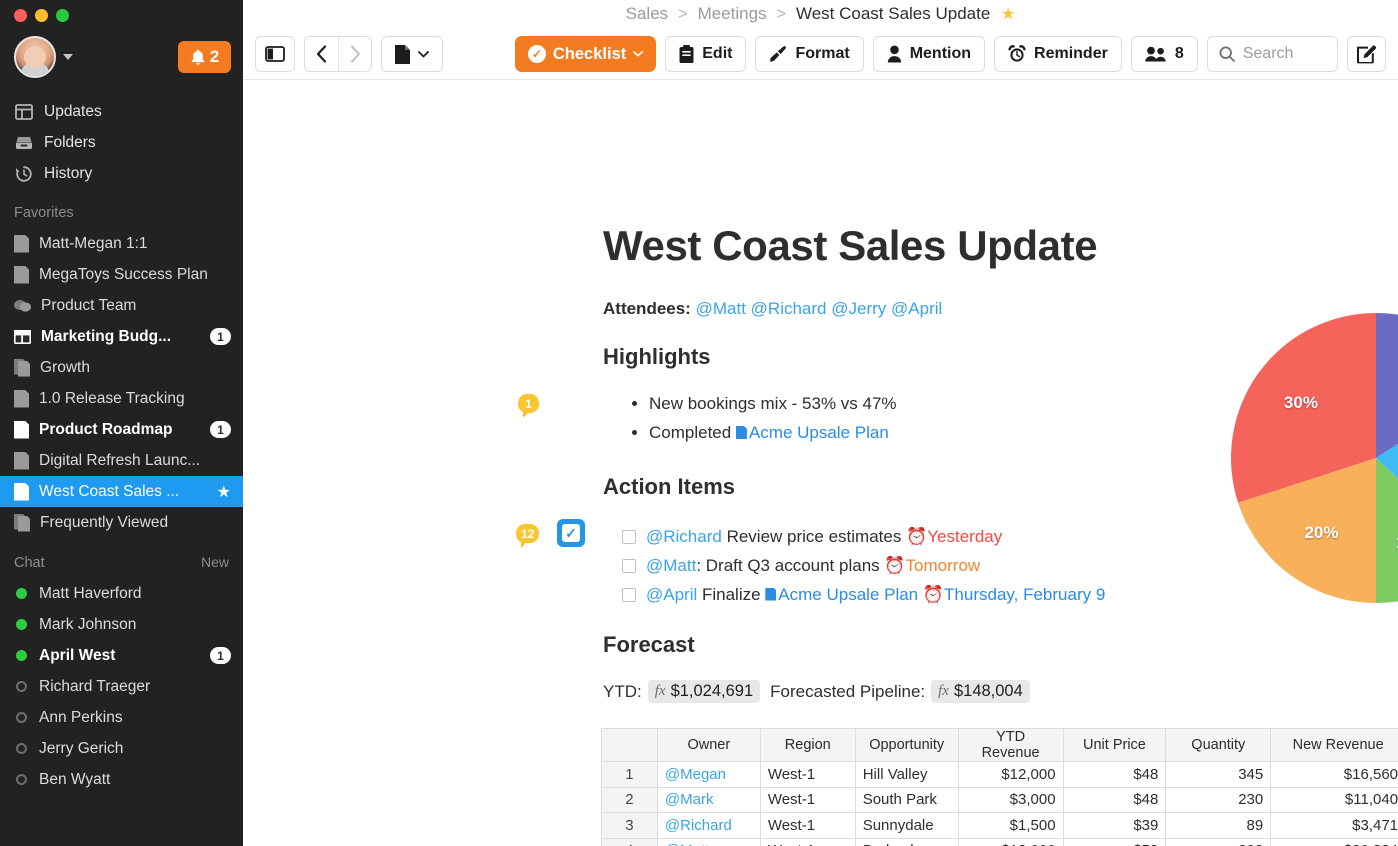 This screenshot has height=846, width=1398. I want to click on cell-owner: @Richard, so click(708, 825).